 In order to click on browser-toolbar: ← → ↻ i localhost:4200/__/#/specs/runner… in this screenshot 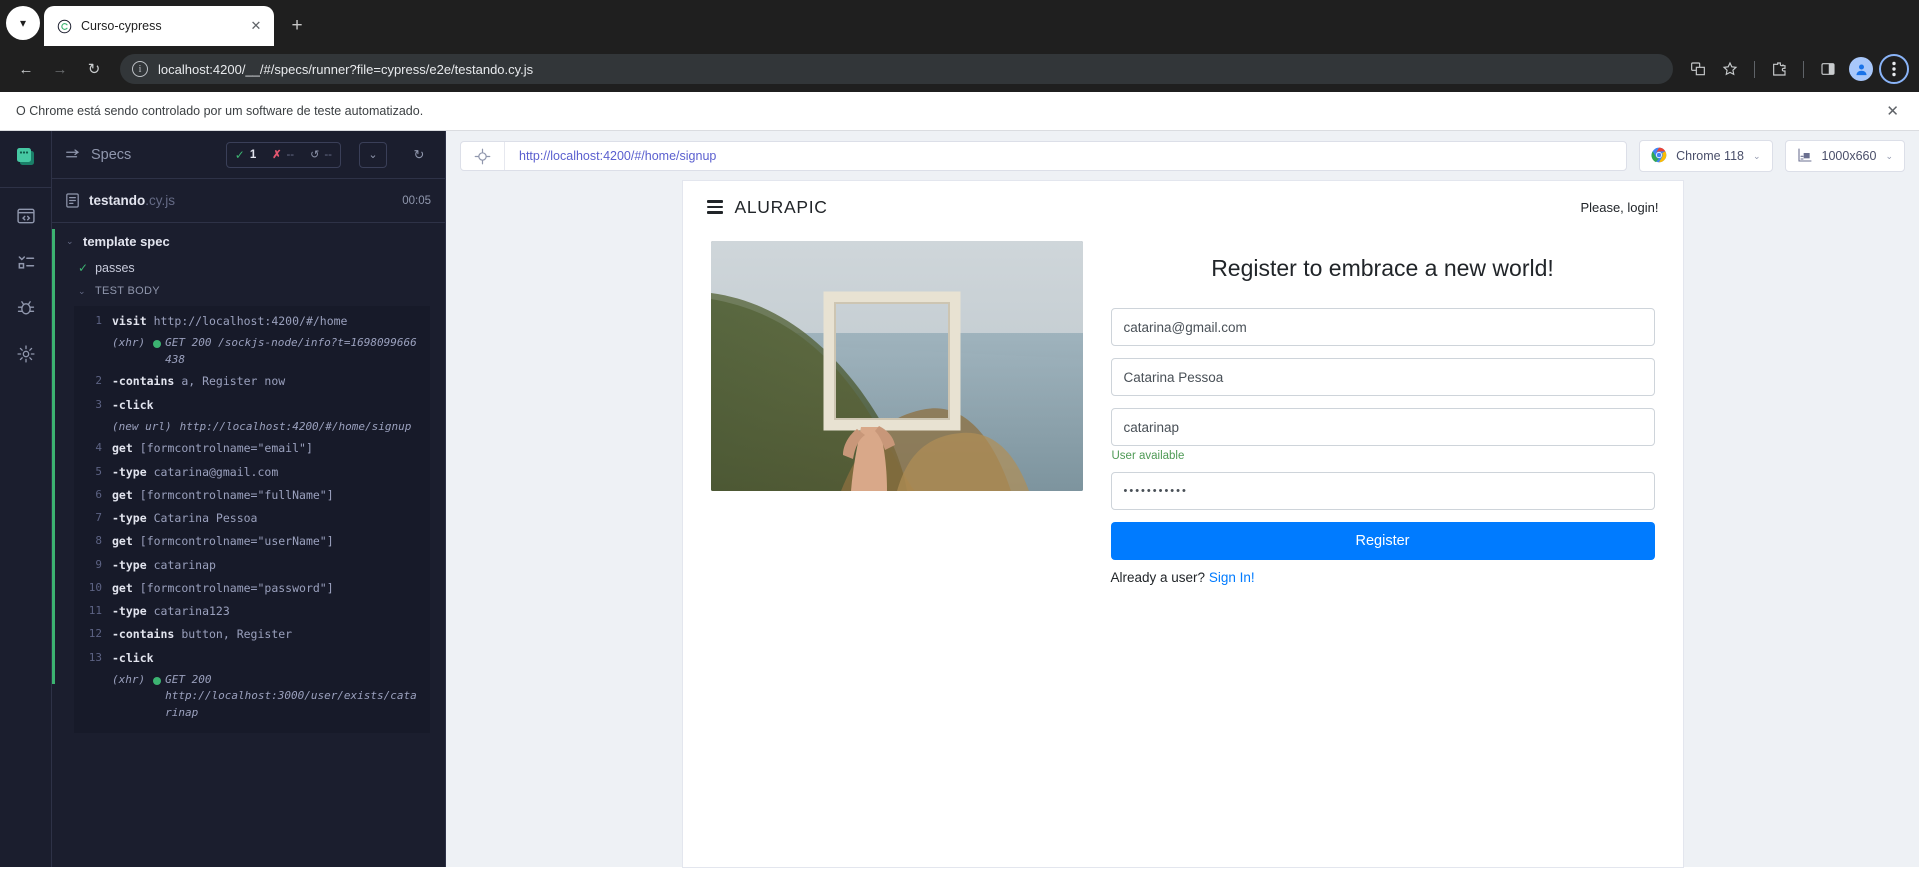, I will do `click(959, 69)`.